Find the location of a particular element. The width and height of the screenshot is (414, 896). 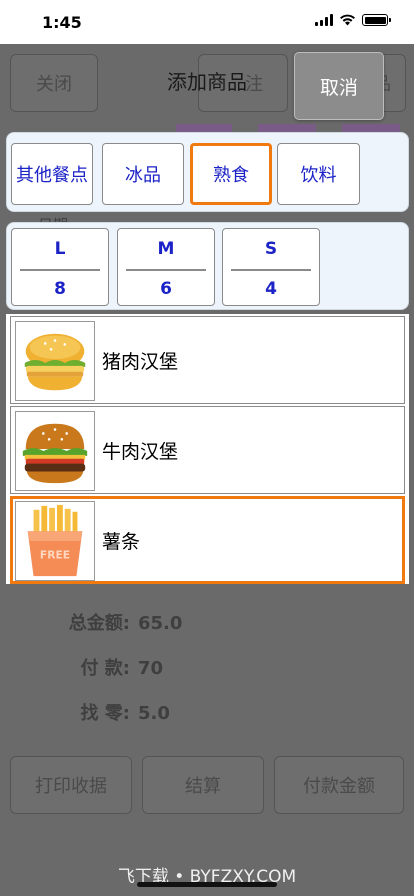

size-l-button: L 8 is located at coordinates (60, 267).